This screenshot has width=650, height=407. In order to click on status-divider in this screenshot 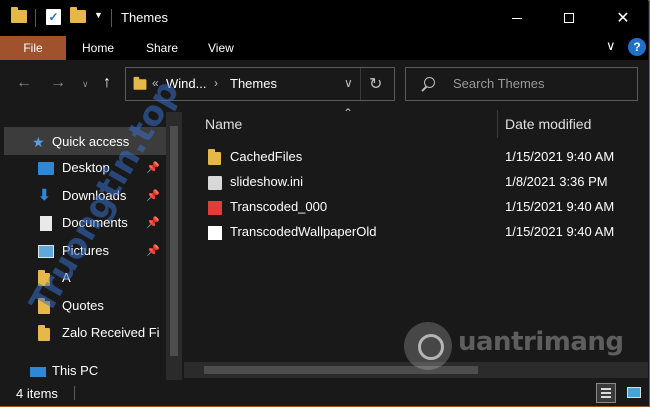, I will do `click(74, 393)`.